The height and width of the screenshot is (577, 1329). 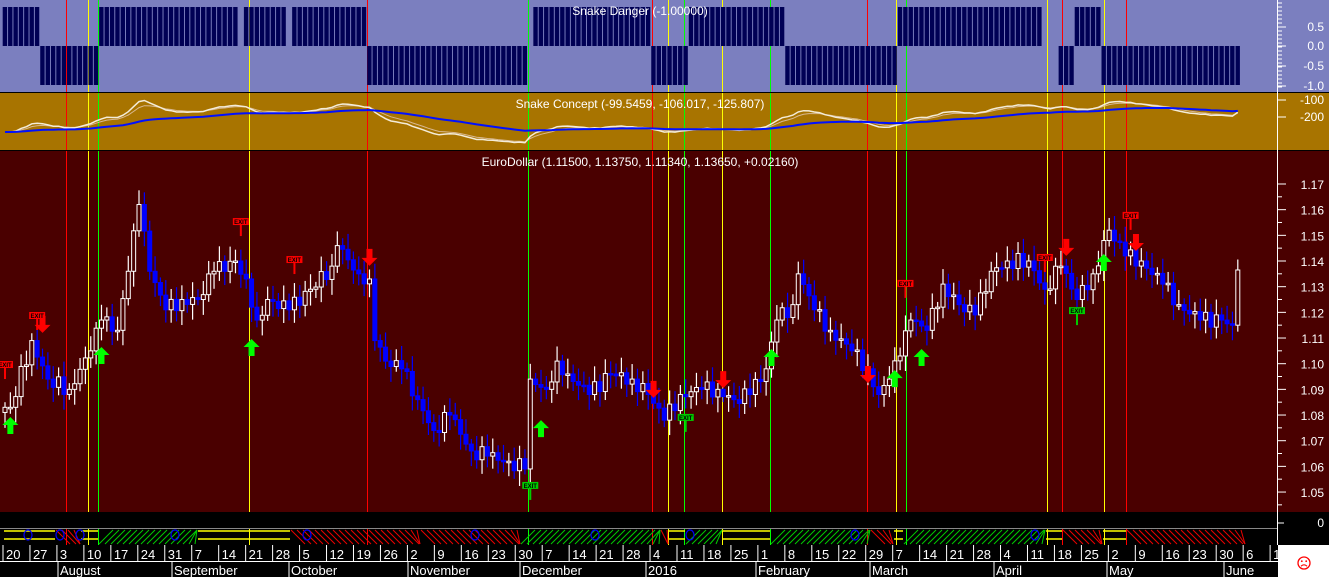 I want to click on x-month-label: August, so click(x=80, y=570).